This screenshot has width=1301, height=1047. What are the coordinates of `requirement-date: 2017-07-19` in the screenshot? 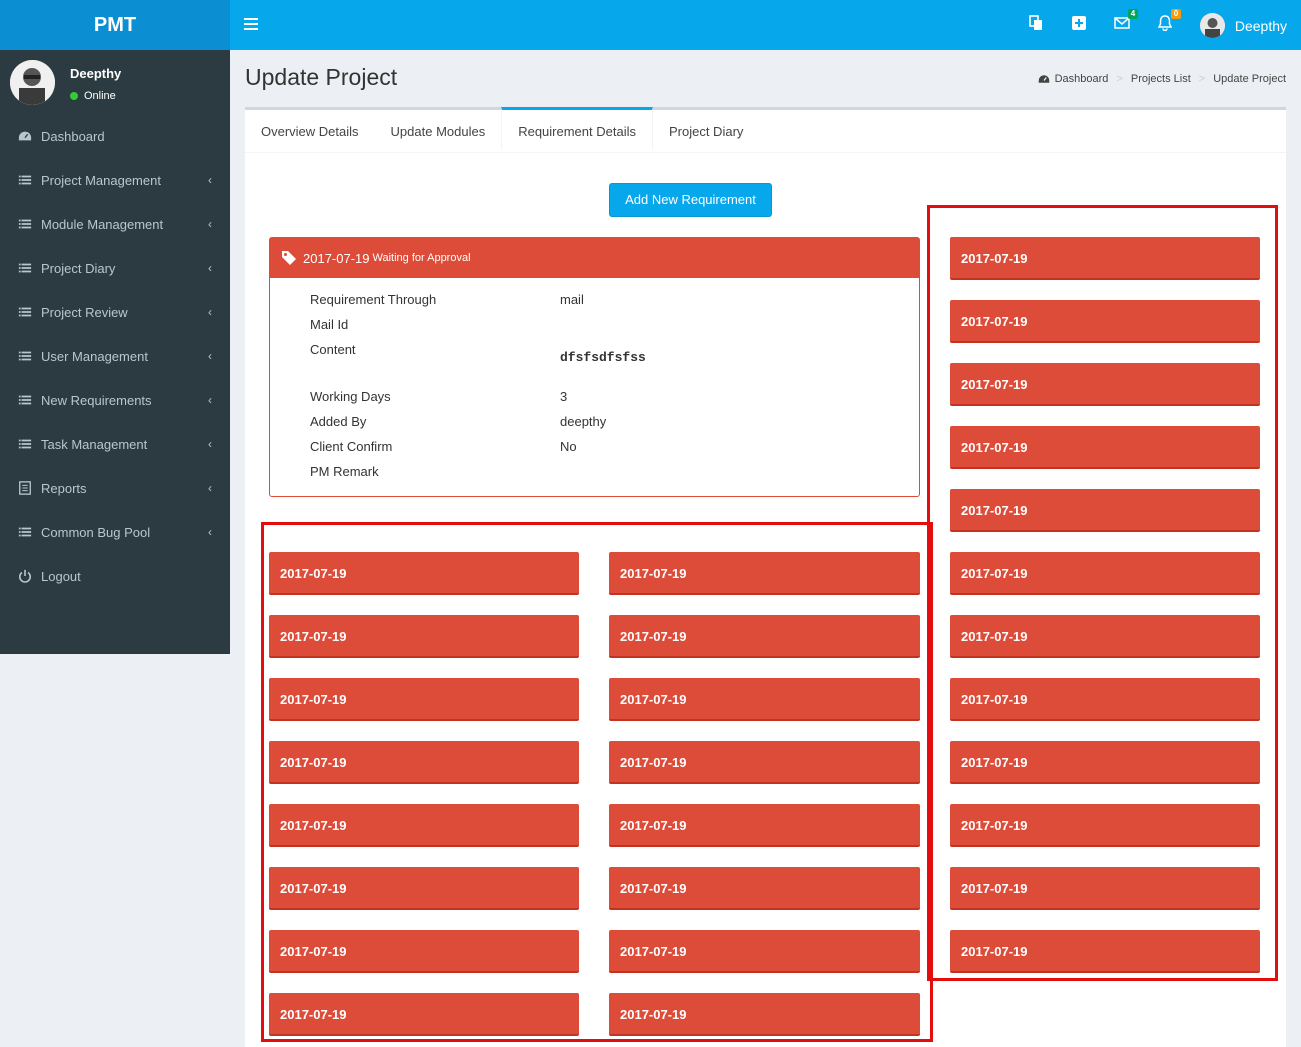 It's located at (336, 258).